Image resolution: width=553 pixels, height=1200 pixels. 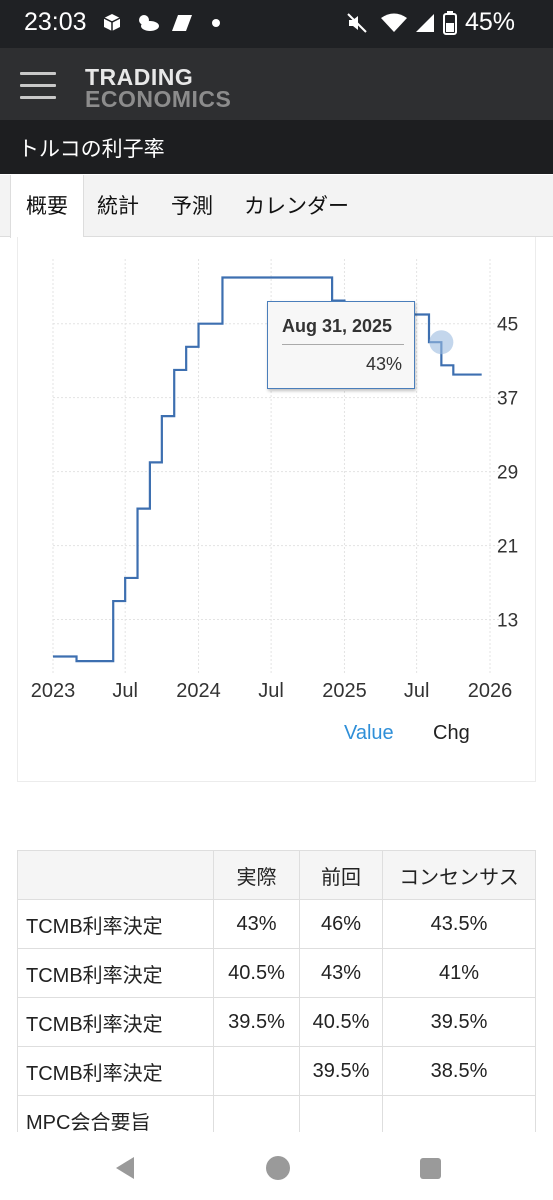 I want to click on weather-icon, so click(x=149, y=23).